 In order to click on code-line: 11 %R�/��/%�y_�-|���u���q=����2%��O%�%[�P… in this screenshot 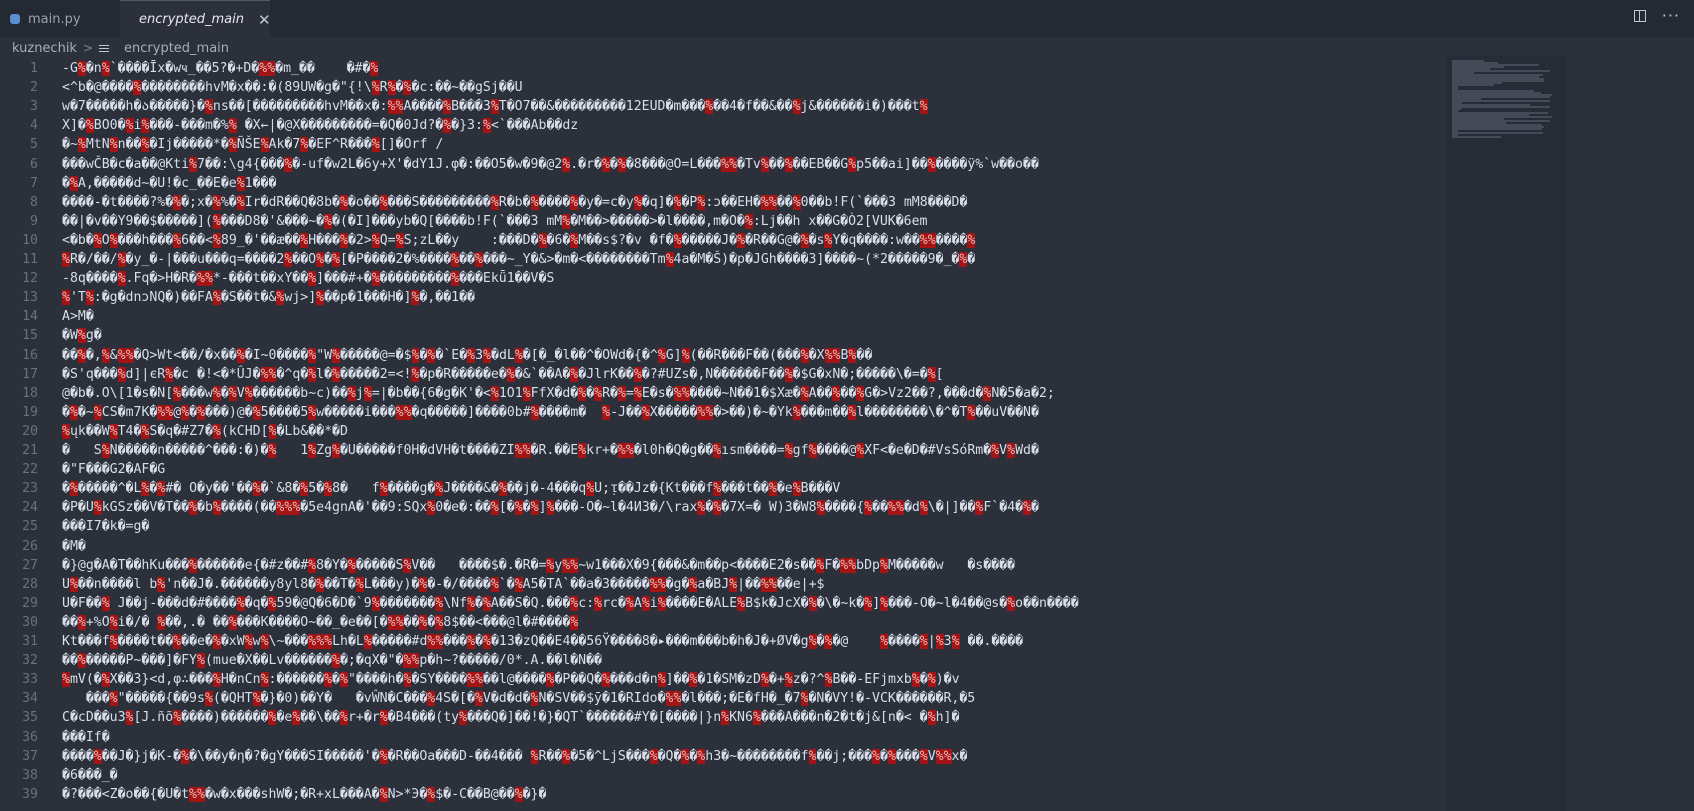, I will do `click(783, 259)`.